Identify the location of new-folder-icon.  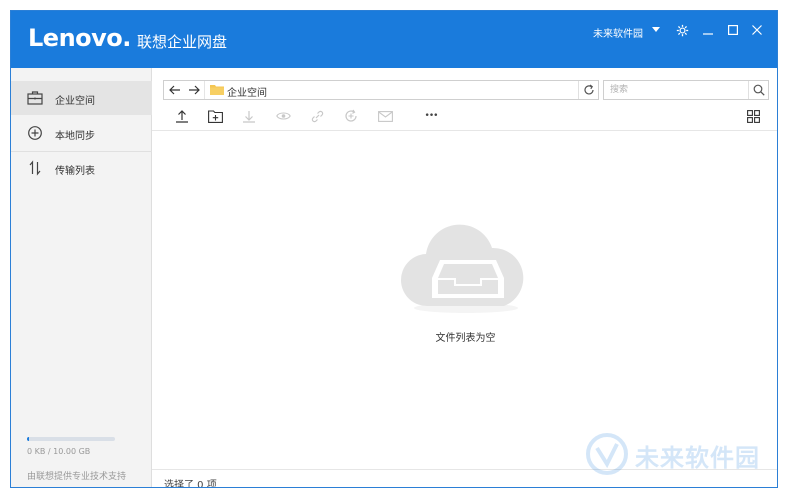
(215, 116).